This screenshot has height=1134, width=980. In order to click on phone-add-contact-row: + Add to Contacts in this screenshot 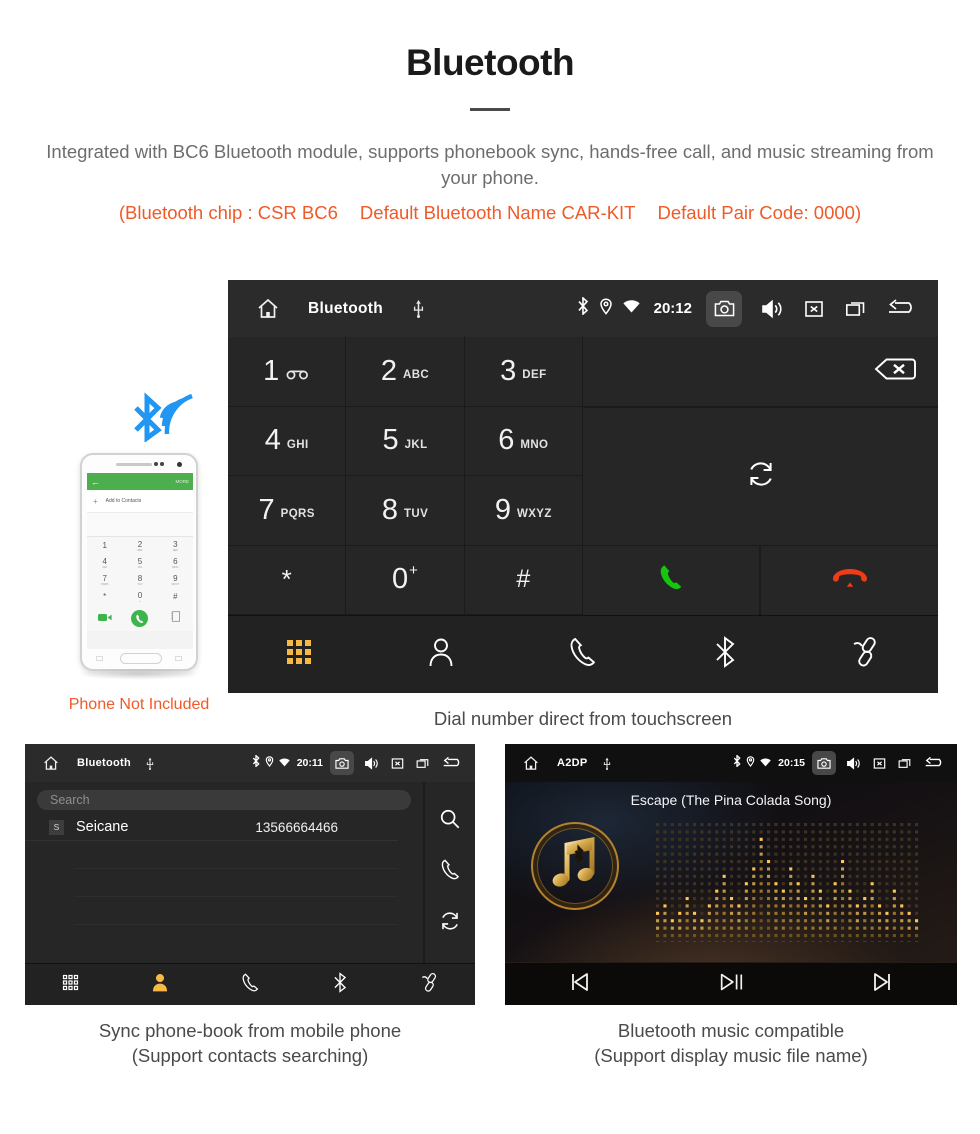, I will do `click(140, 501)`.